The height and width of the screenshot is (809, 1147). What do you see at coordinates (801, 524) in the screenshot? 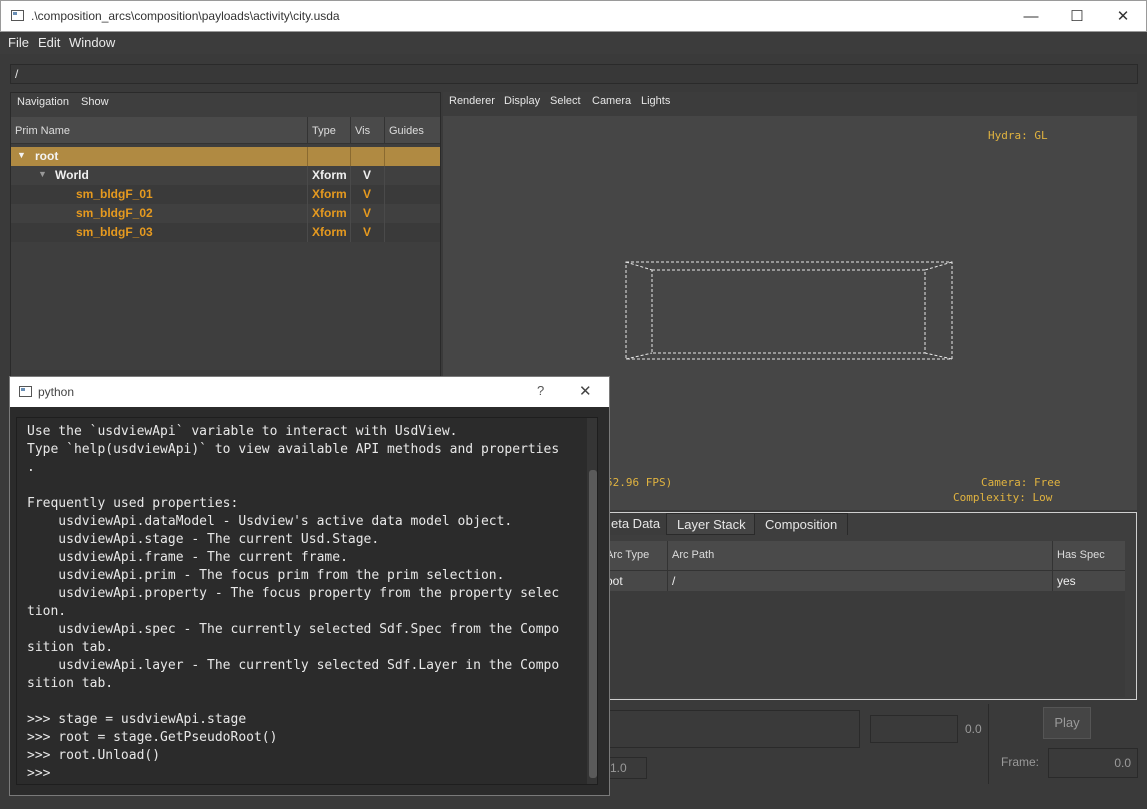
I see `tab-composition: Composition` at bounding box center [801, 524].